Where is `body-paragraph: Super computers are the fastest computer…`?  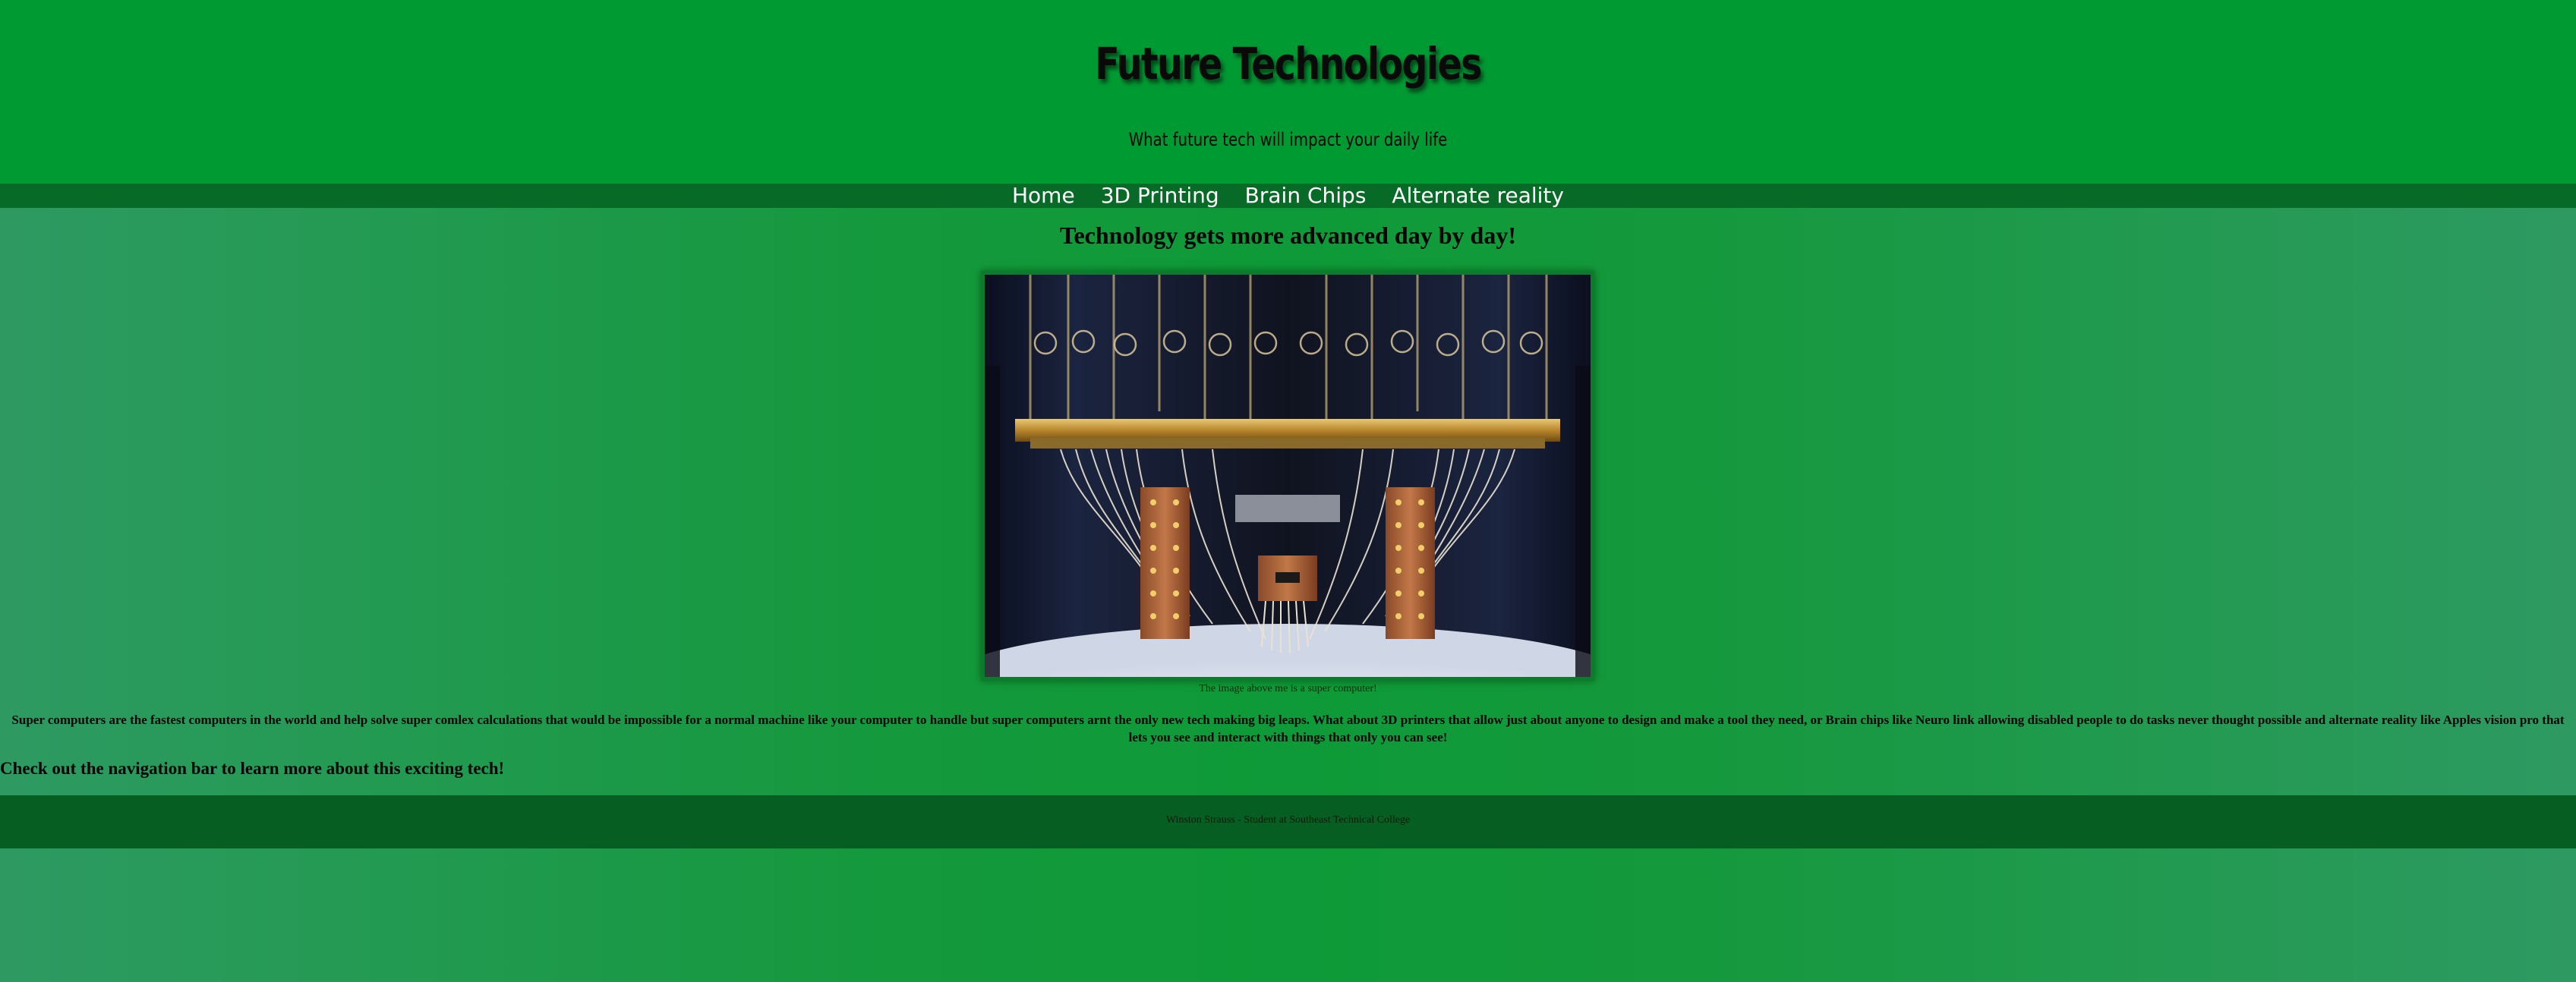
body-paragraph: Super computers are the fastest computer… is located at coordinates (1288, 728).